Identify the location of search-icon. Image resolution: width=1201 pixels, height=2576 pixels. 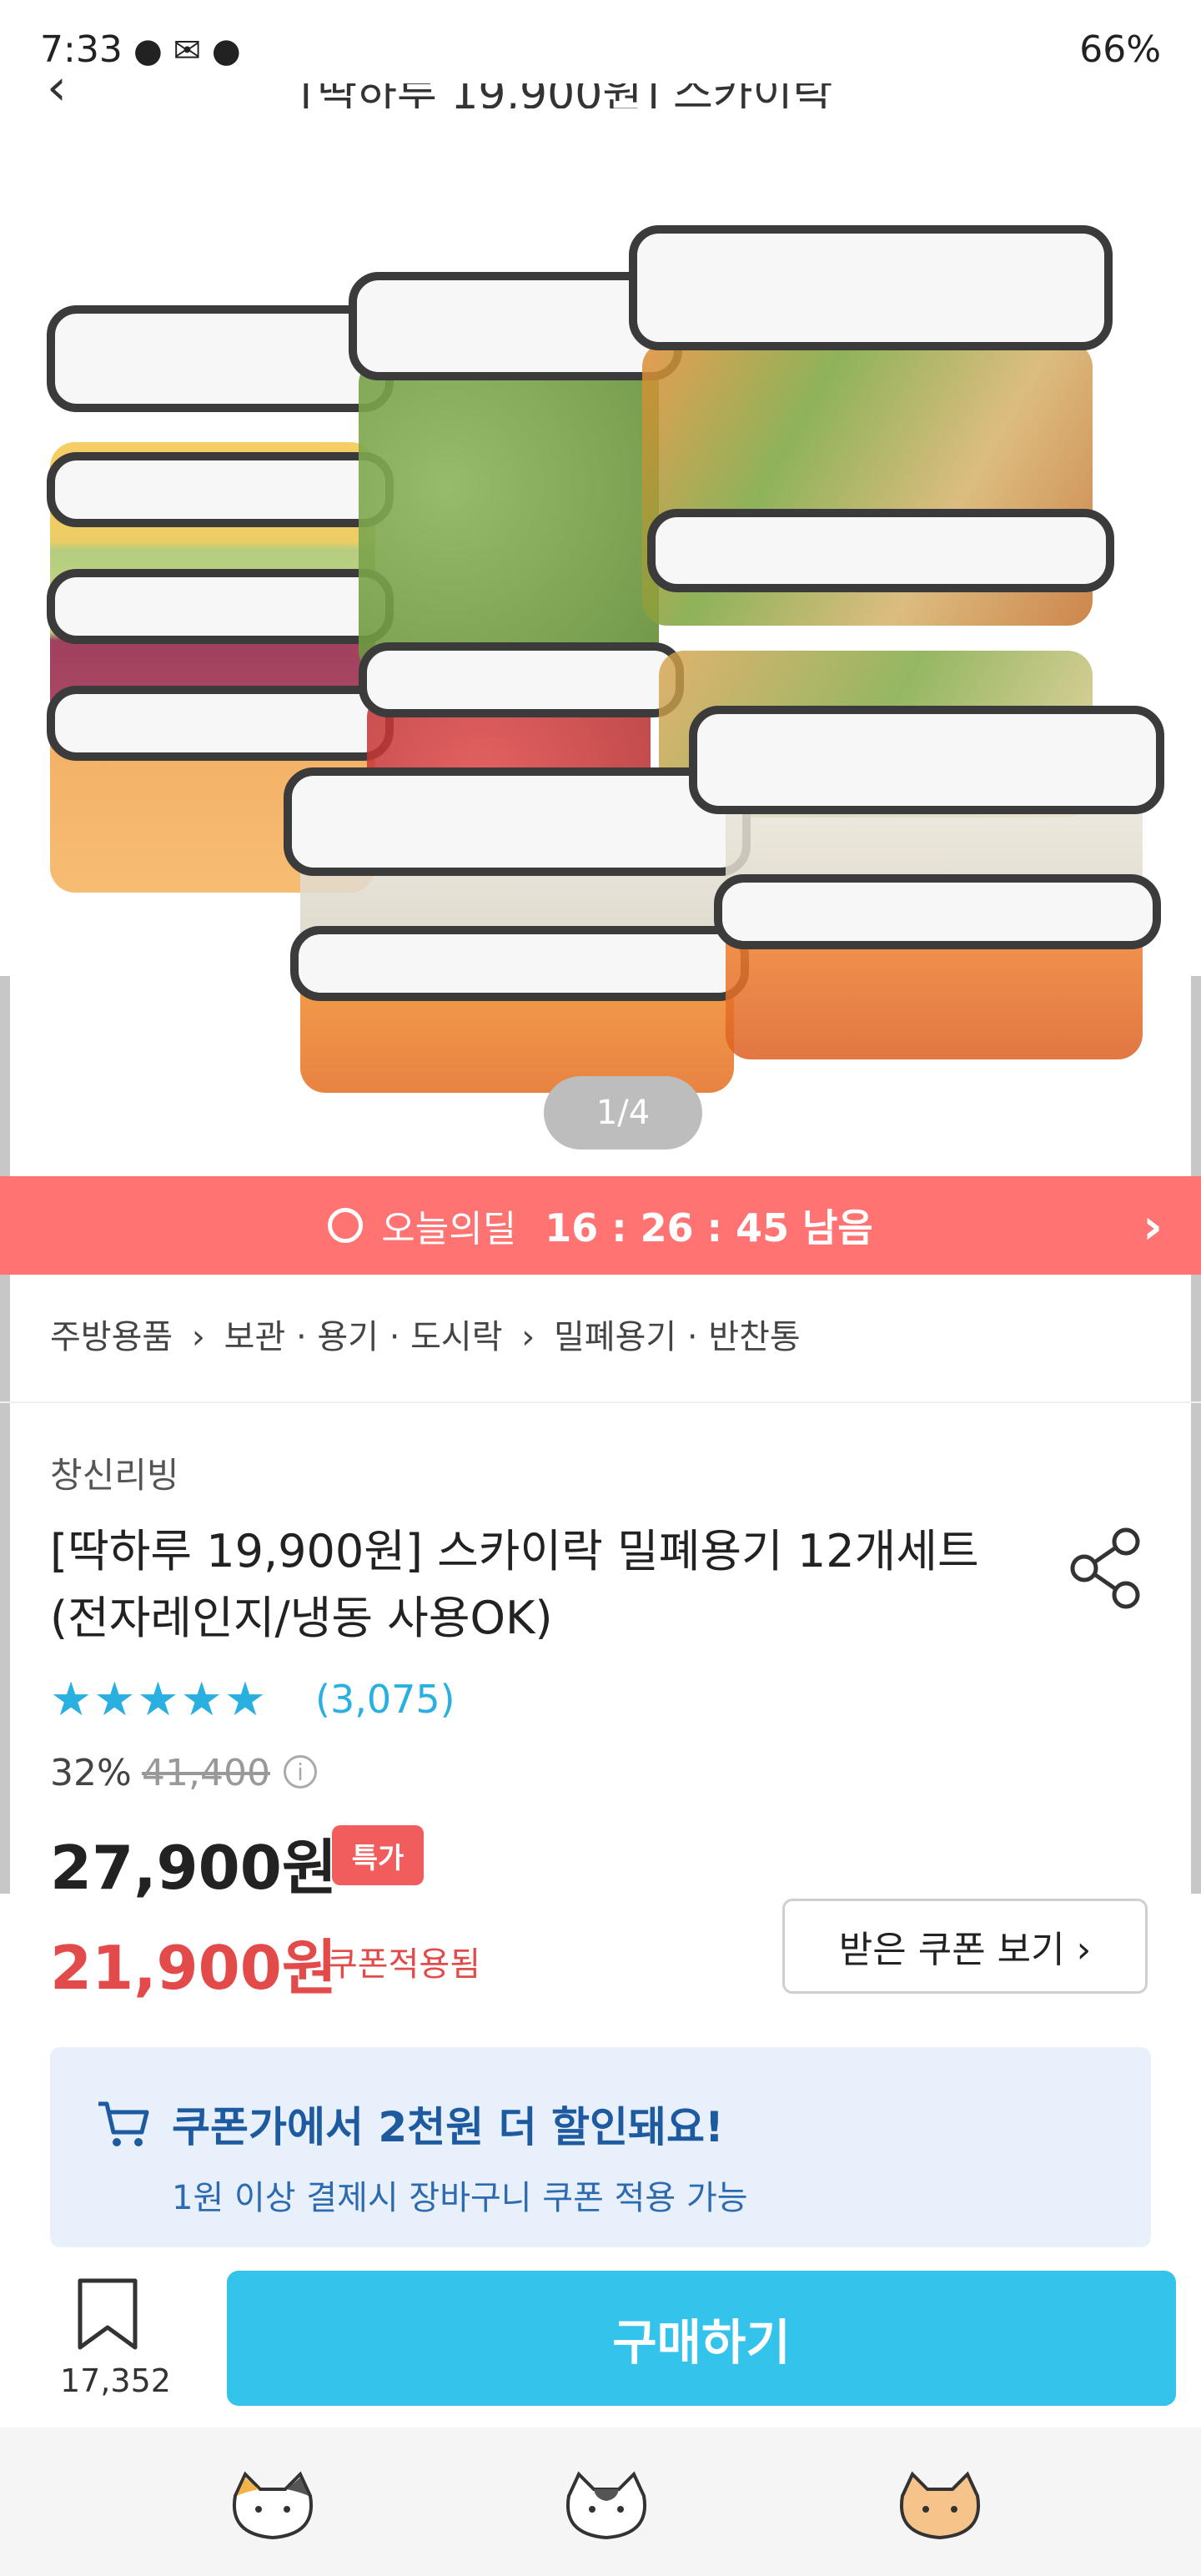
(984, 76).